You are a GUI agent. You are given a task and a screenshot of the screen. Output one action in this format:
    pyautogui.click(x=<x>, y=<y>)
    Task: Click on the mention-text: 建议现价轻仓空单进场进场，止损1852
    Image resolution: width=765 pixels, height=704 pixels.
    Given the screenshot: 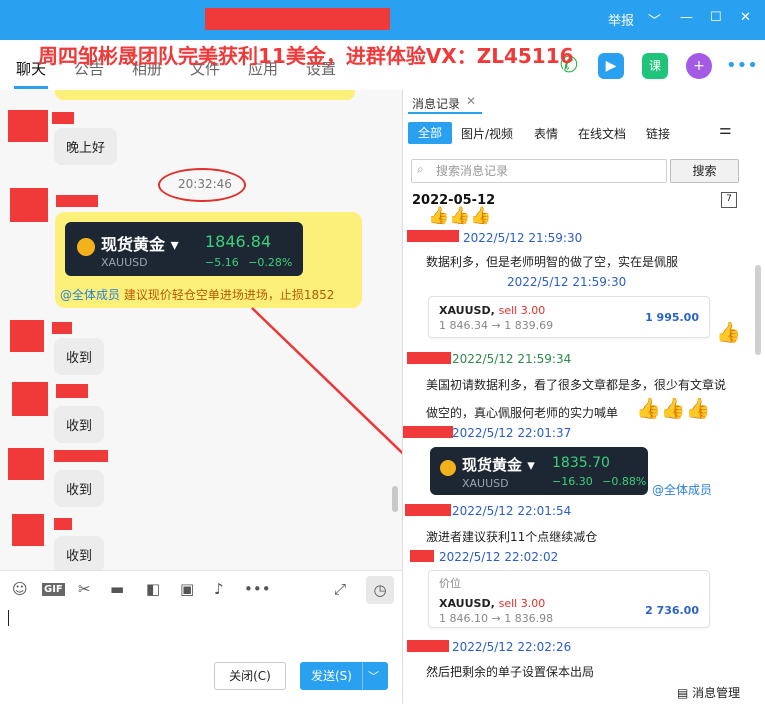 What is the action you would take?
    pyautogui.click(x=229, y=295)
    